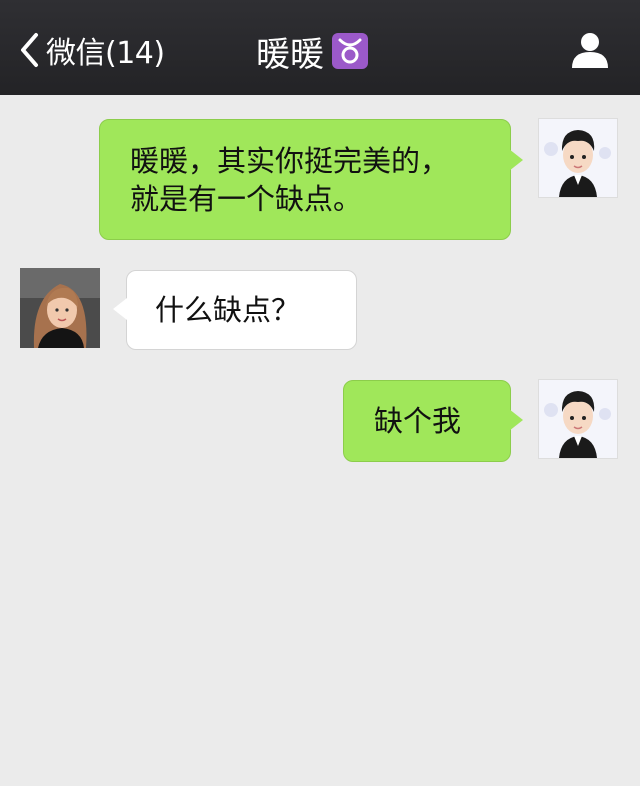  I want to click on message-row: 什么缺点？, so click(320, 309).